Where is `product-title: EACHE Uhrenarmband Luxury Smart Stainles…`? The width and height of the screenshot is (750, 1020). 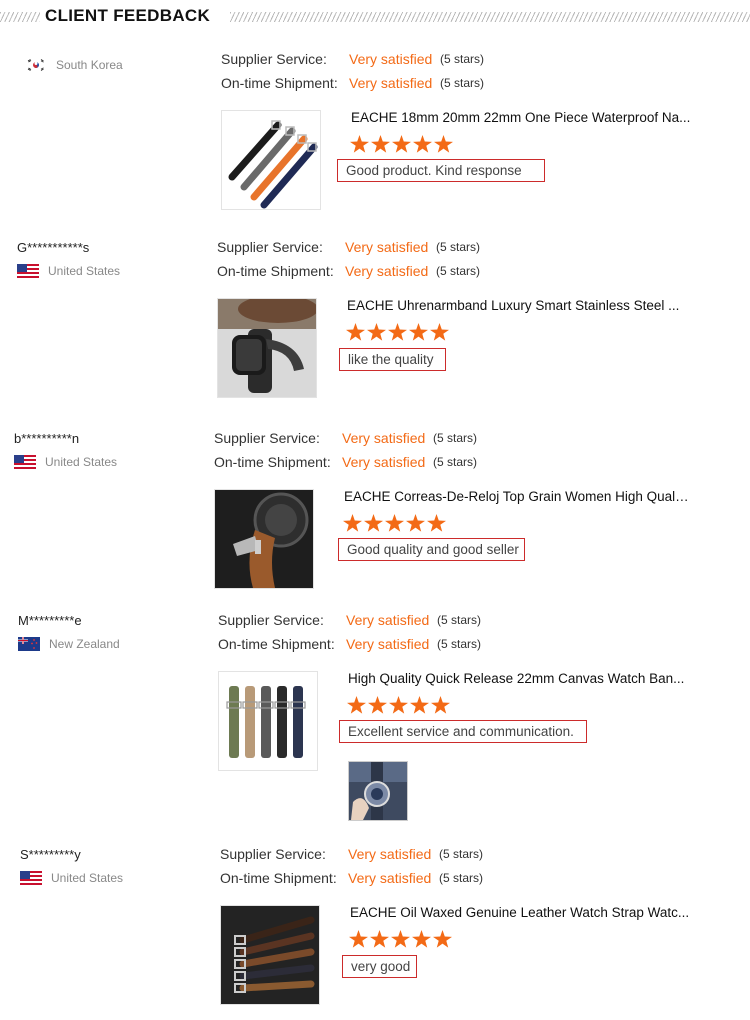 product-title: EACHE Uhrenarmband Luxury Smart Stainles… is located at coordinates (519, 305).